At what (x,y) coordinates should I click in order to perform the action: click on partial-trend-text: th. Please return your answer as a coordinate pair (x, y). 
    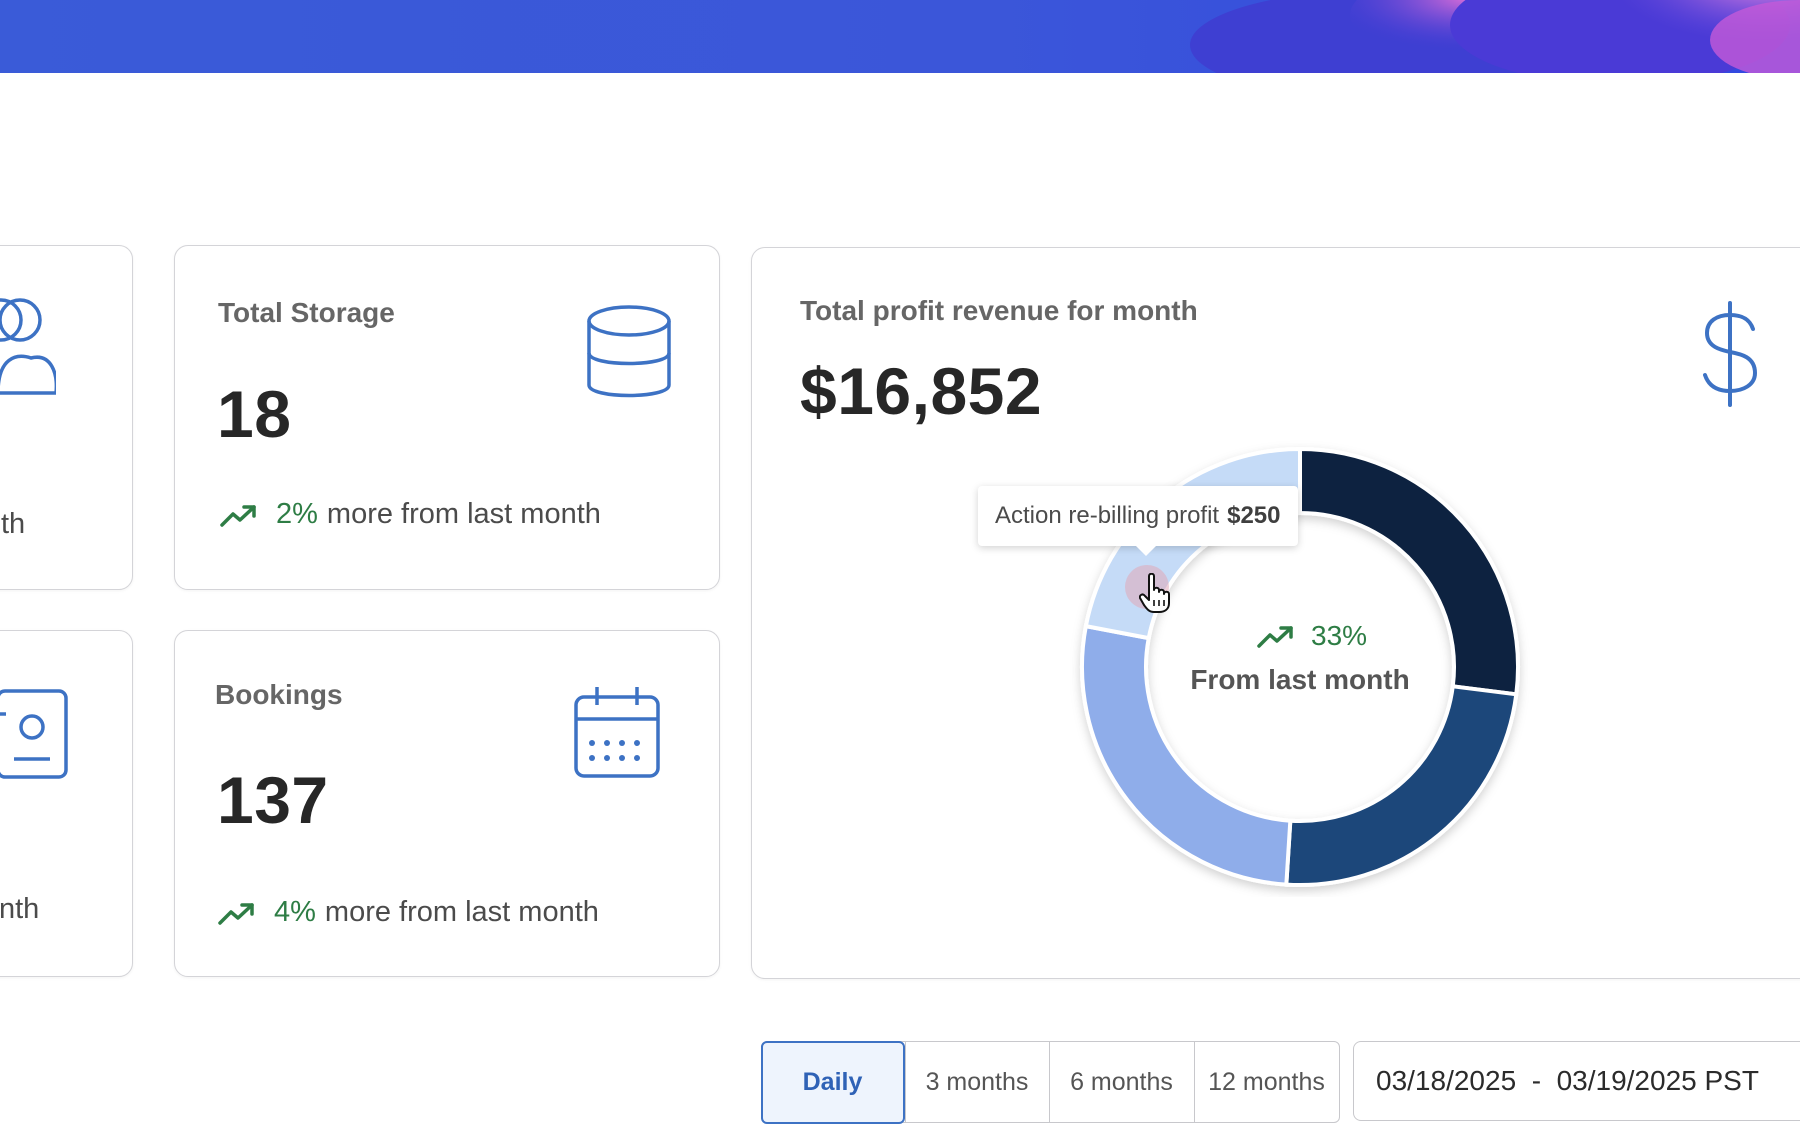
    Looking at the image, I should click on (13, 524).